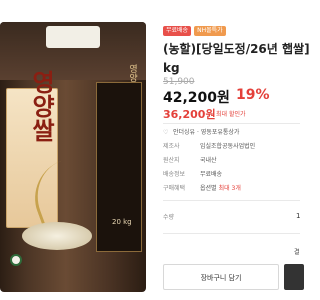 This screenshot has width=320, height=300. I want to click on buy-now-button, so click(294, 277).